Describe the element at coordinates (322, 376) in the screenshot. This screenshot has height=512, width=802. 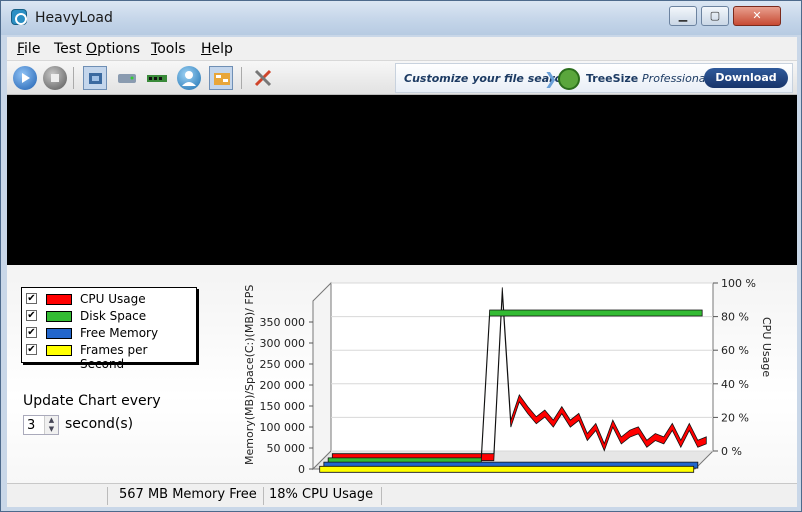
I see `chart-side-wall` at that location.